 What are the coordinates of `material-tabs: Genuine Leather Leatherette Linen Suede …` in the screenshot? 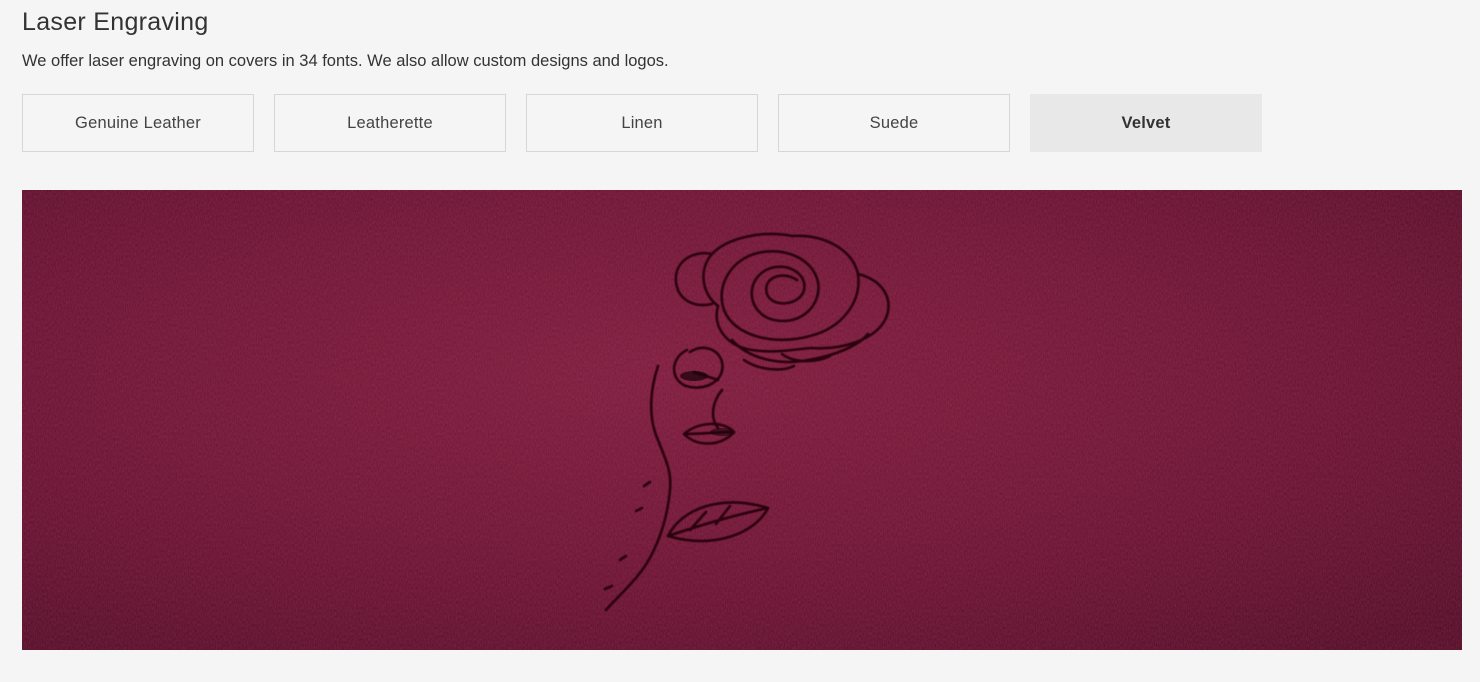 It's located at (642, 123).